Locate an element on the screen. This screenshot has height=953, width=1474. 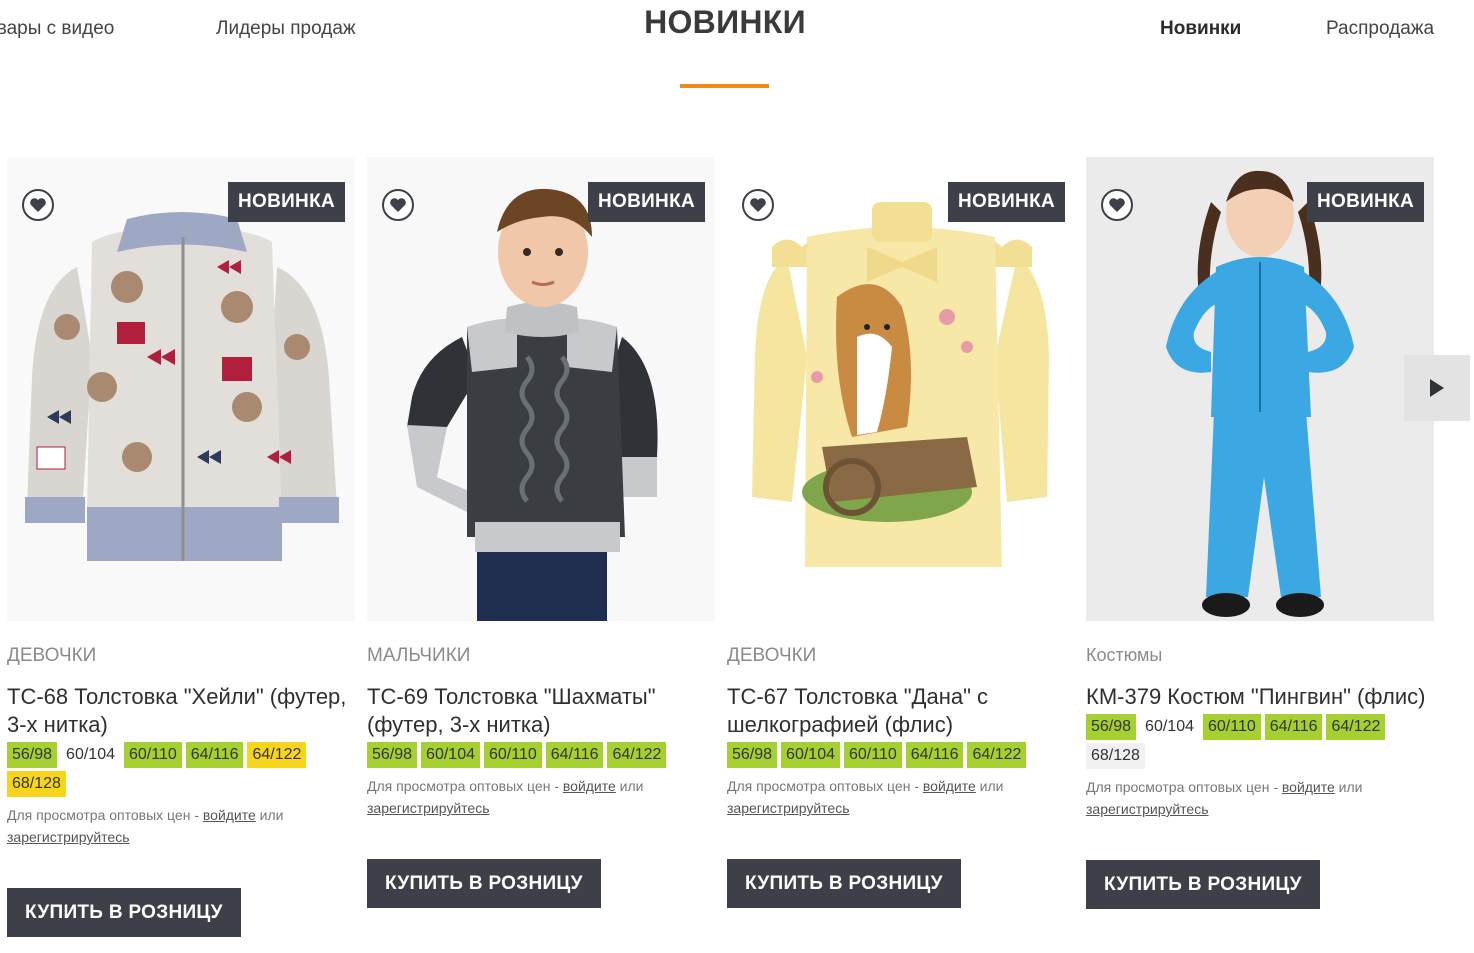
yellow-sweater-image is located at coordinates (901, 389).